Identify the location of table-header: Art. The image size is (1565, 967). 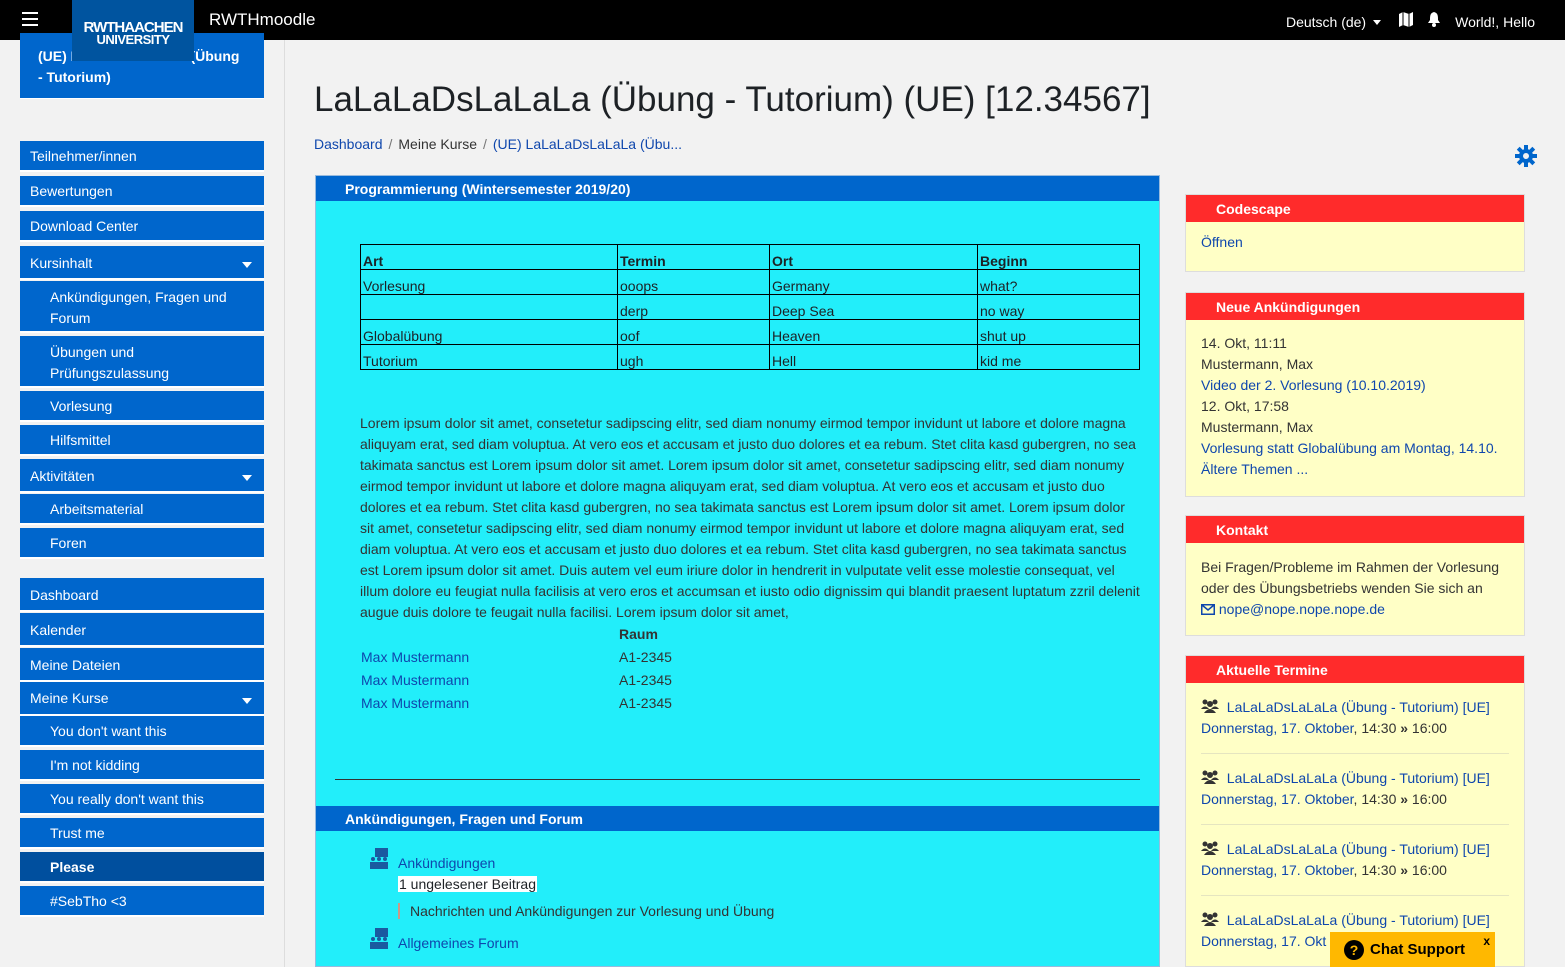
(489, 257).